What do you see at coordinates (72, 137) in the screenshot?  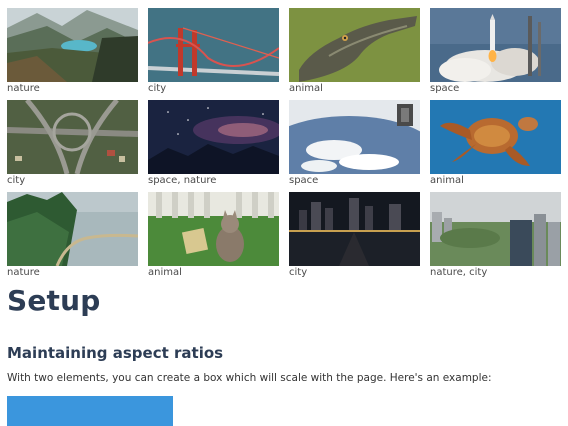 I see `highway-interchange-image` at bounding box center [72, 137].